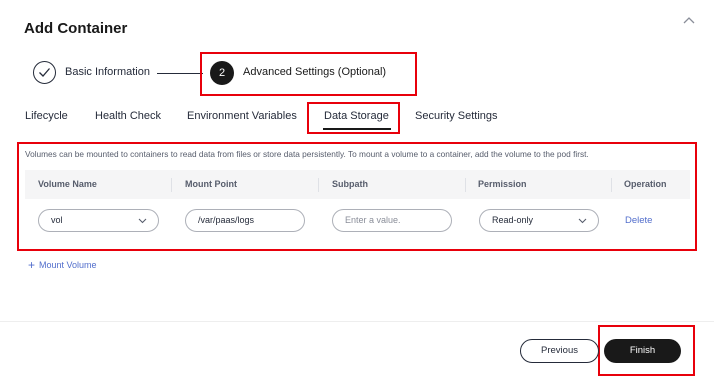 Image resolution: width=714 pixels, height=383 pixels. I want to click on tab-health-check: Health Check, so click(128, 116).